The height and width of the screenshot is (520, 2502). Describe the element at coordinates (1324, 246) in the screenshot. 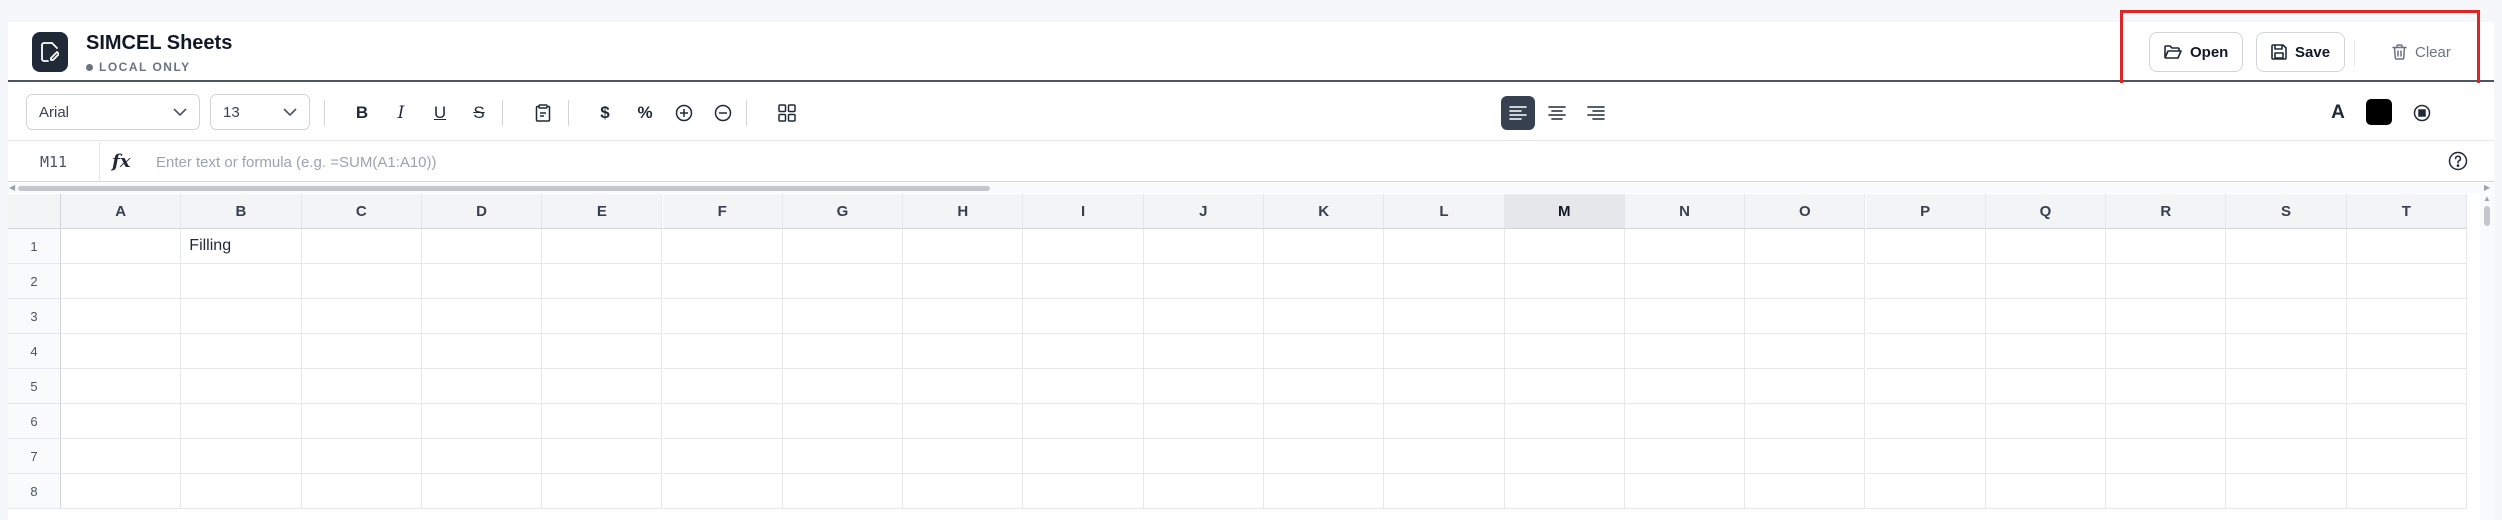

I see `cell-k1` at that location.